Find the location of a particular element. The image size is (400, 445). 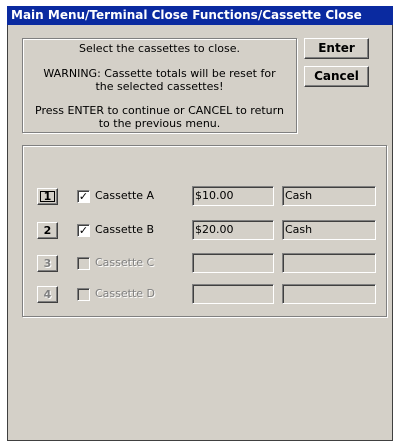

cassette-c-amount is located at coordinates (233, 263).